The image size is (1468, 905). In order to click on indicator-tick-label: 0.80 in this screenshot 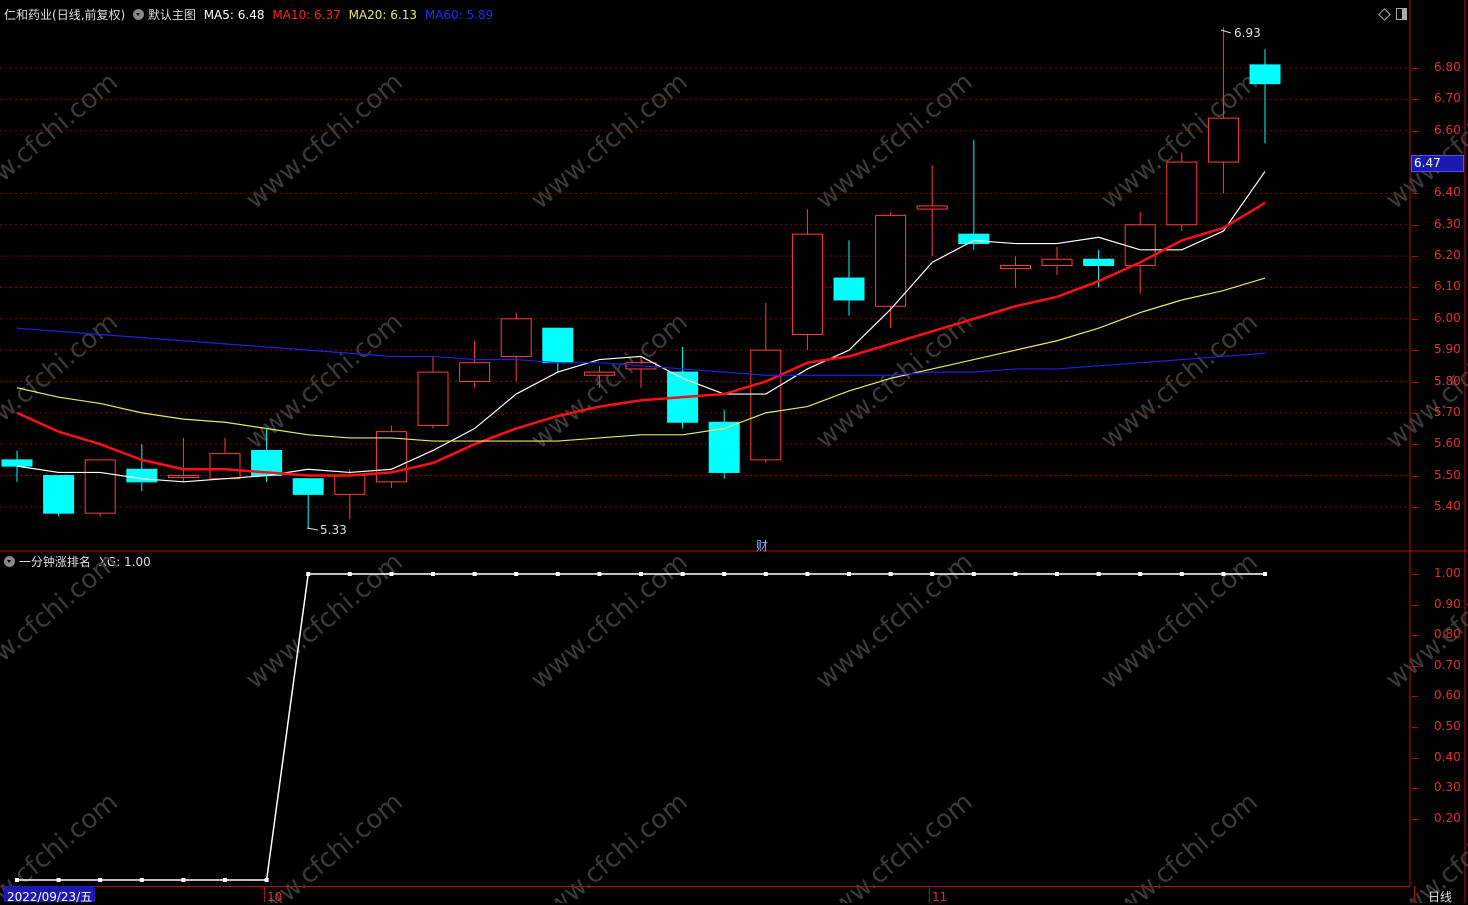, I will do `click(1447, 634)`.